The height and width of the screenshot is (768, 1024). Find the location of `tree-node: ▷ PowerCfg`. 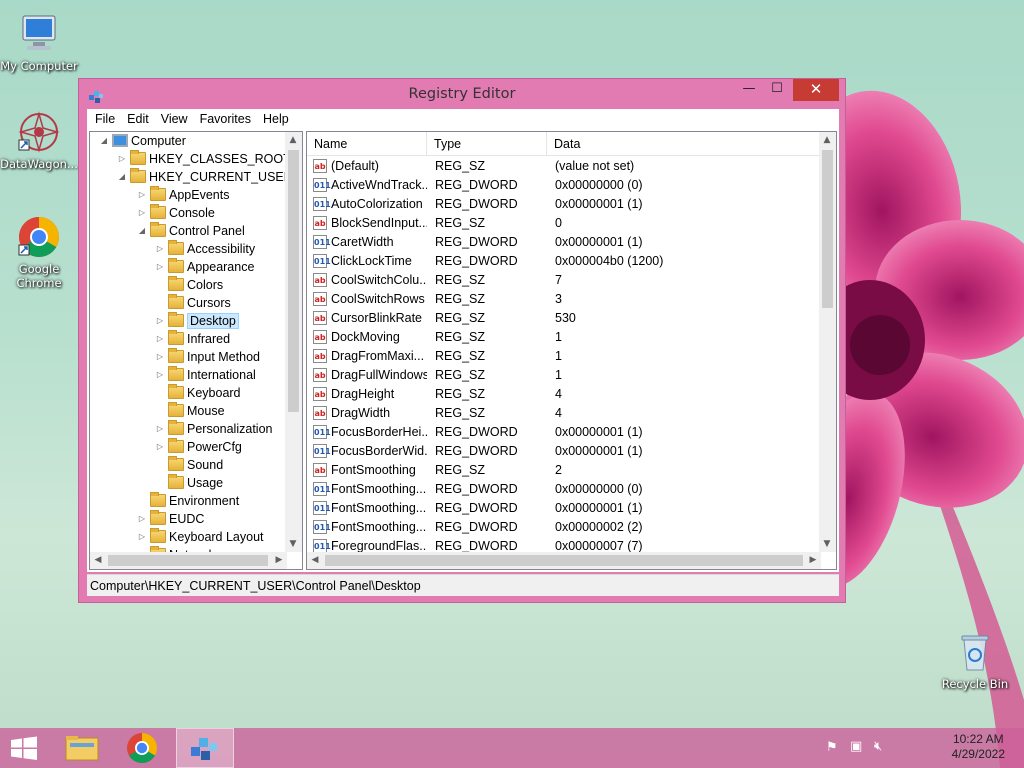

tree-node: ▷ PowerCfg is located at coordinates (198, 447).